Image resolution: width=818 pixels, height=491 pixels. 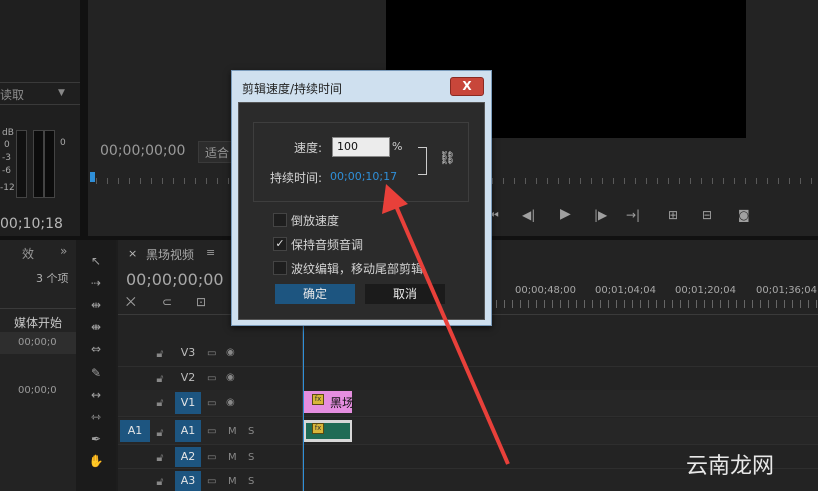 What do you see at coordinates (730, 466) in the screenshot?
I see `watermark: 云南龙网` at bounding box center [730, 466].